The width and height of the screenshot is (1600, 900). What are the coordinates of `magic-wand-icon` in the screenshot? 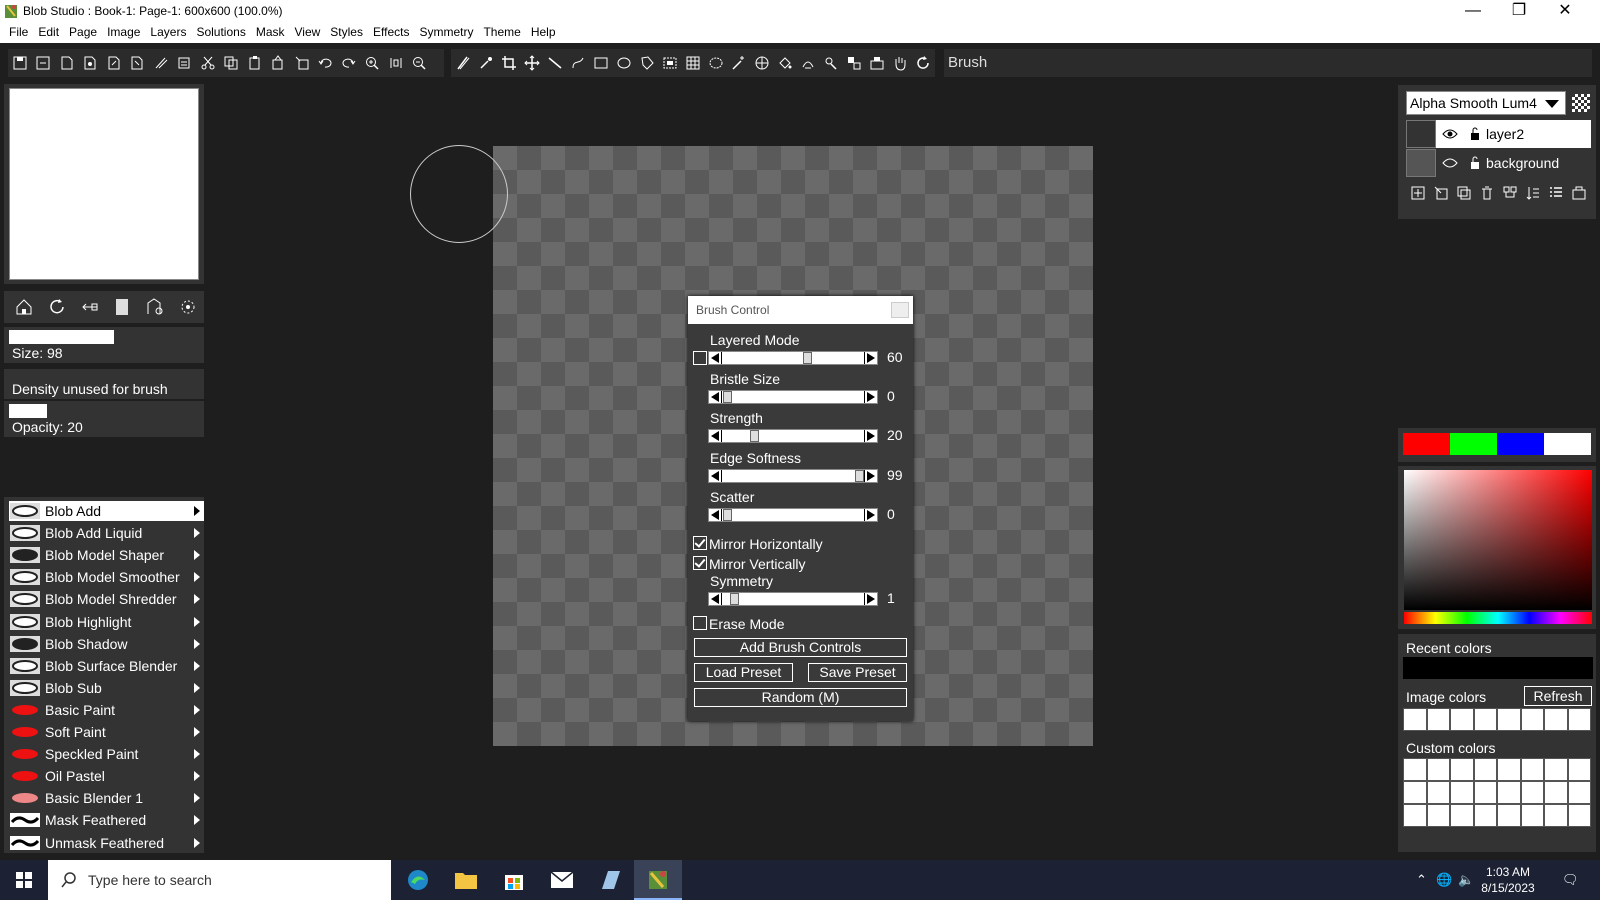 It's located at (739, 63).